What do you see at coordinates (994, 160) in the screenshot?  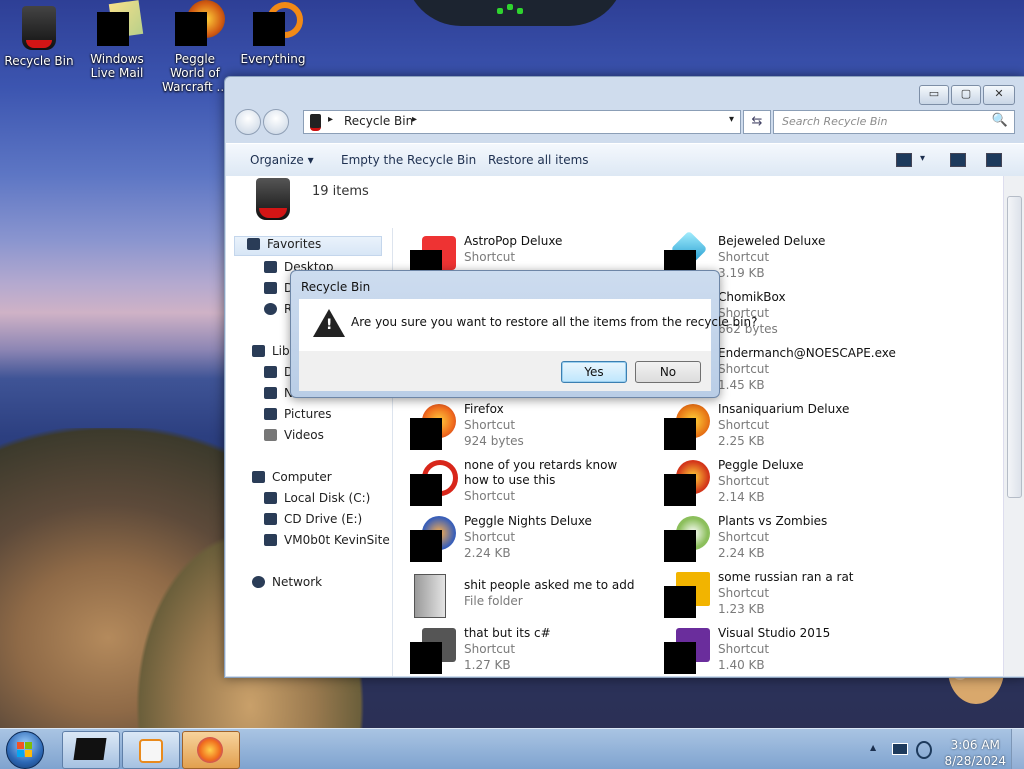 I see `help-icon` at bounding box center [994, 160].